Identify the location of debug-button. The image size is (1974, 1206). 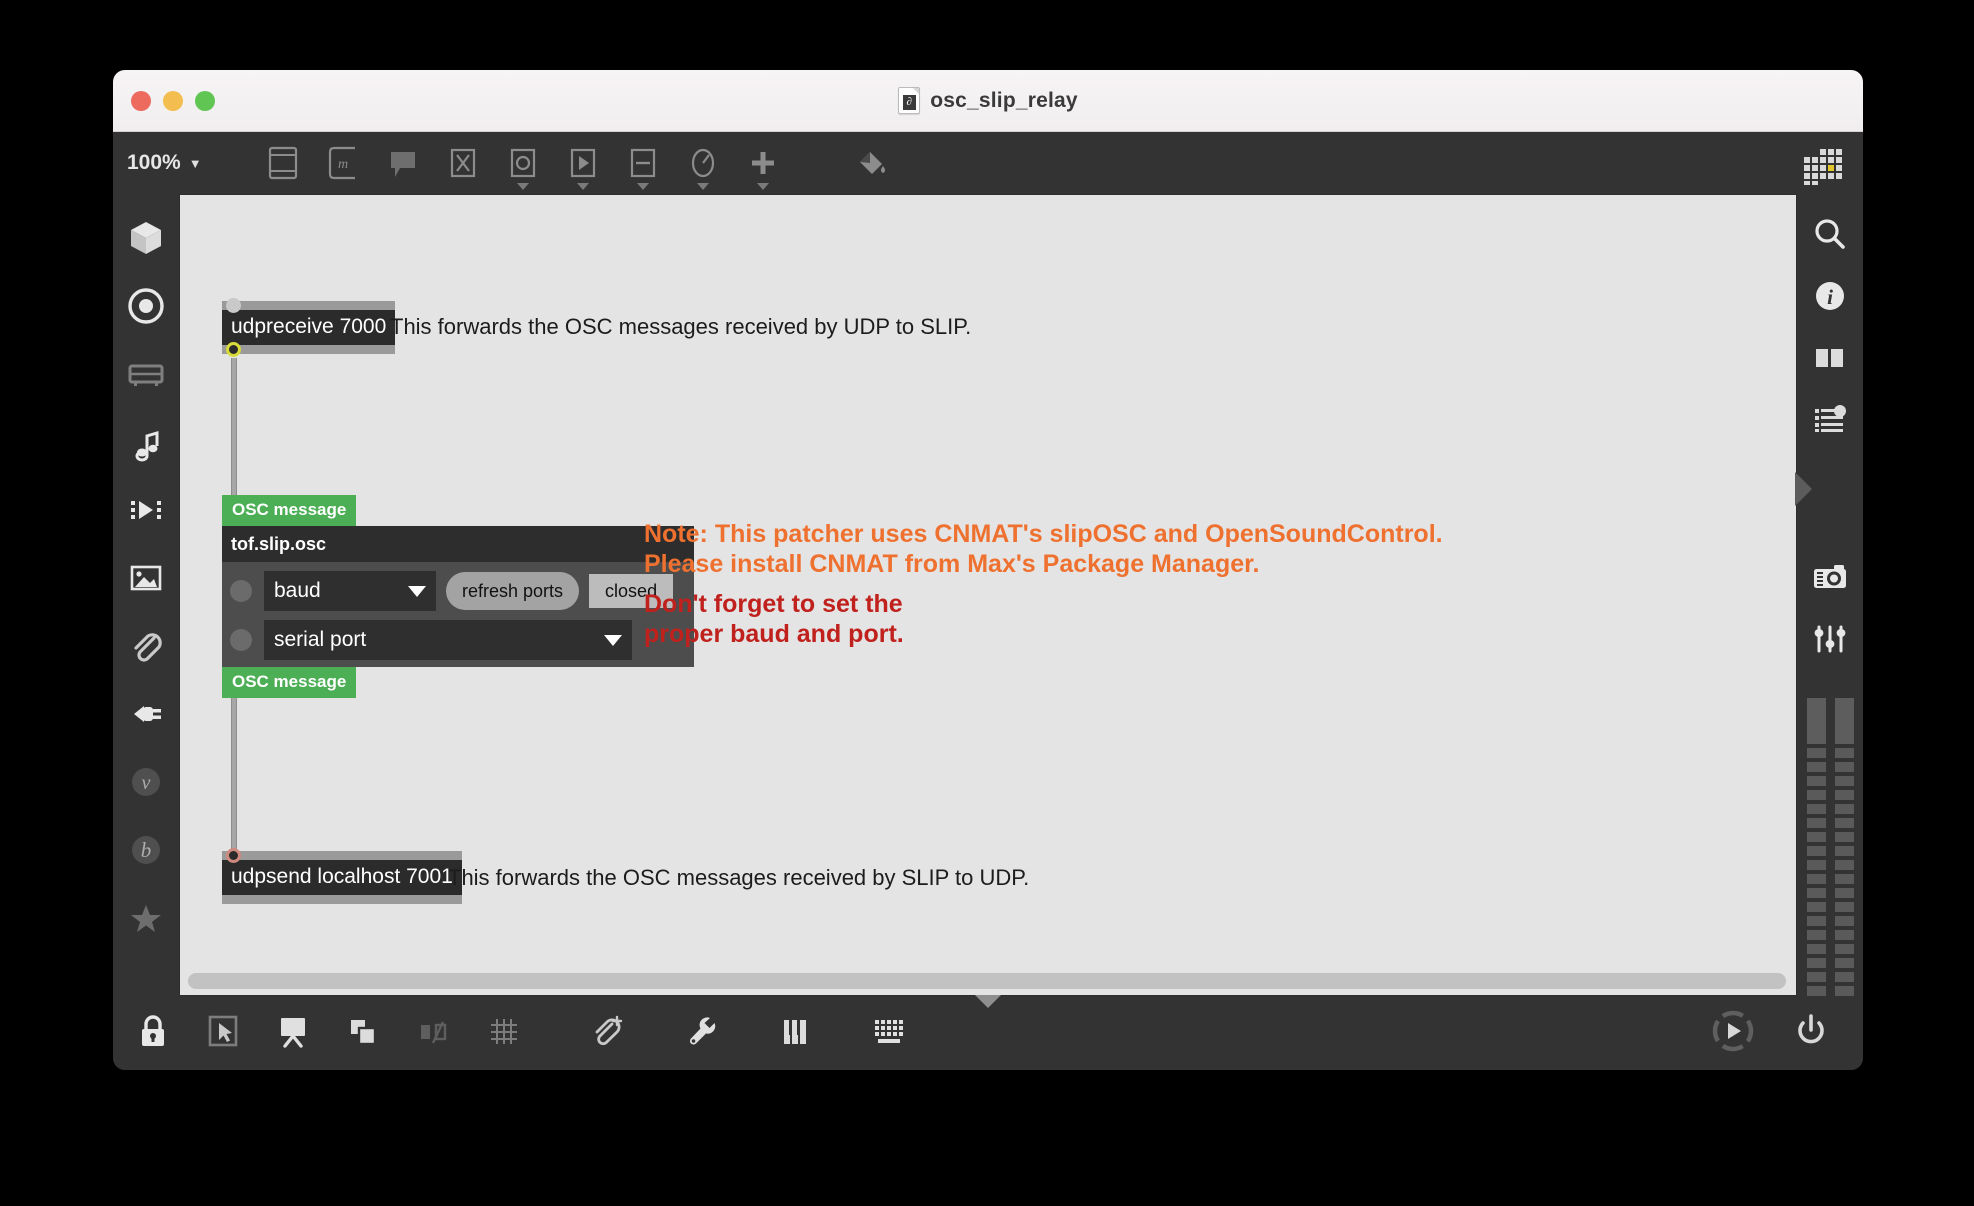
(701, 1033).